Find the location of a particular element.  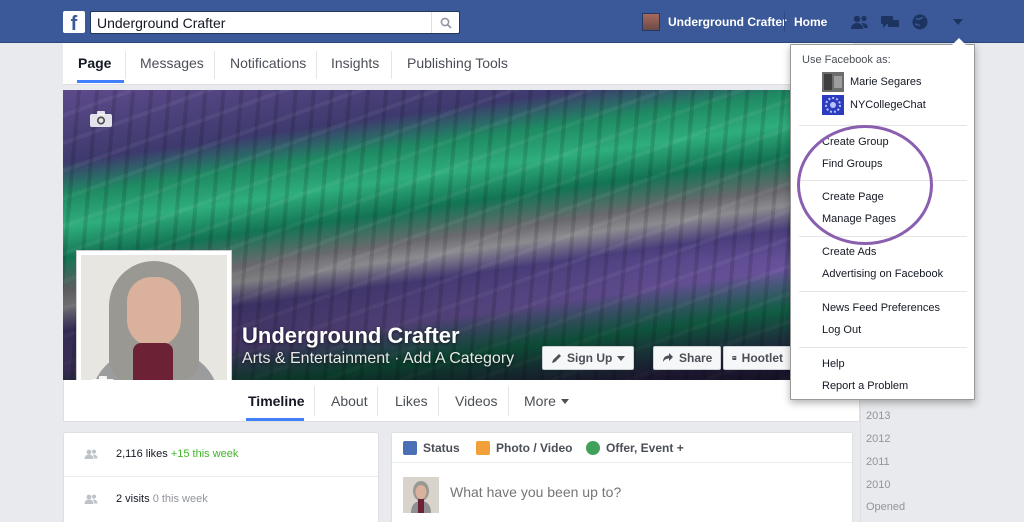

change-cover-camera-icon is located at coordinates (101, 119).